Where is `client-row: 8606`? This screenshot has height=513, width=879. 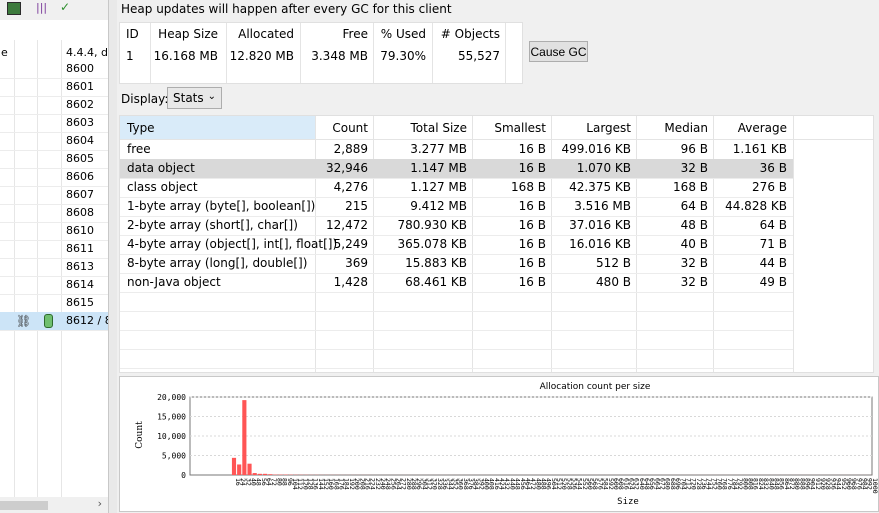
client-row: 8606 is located at coordinates (54, 177).